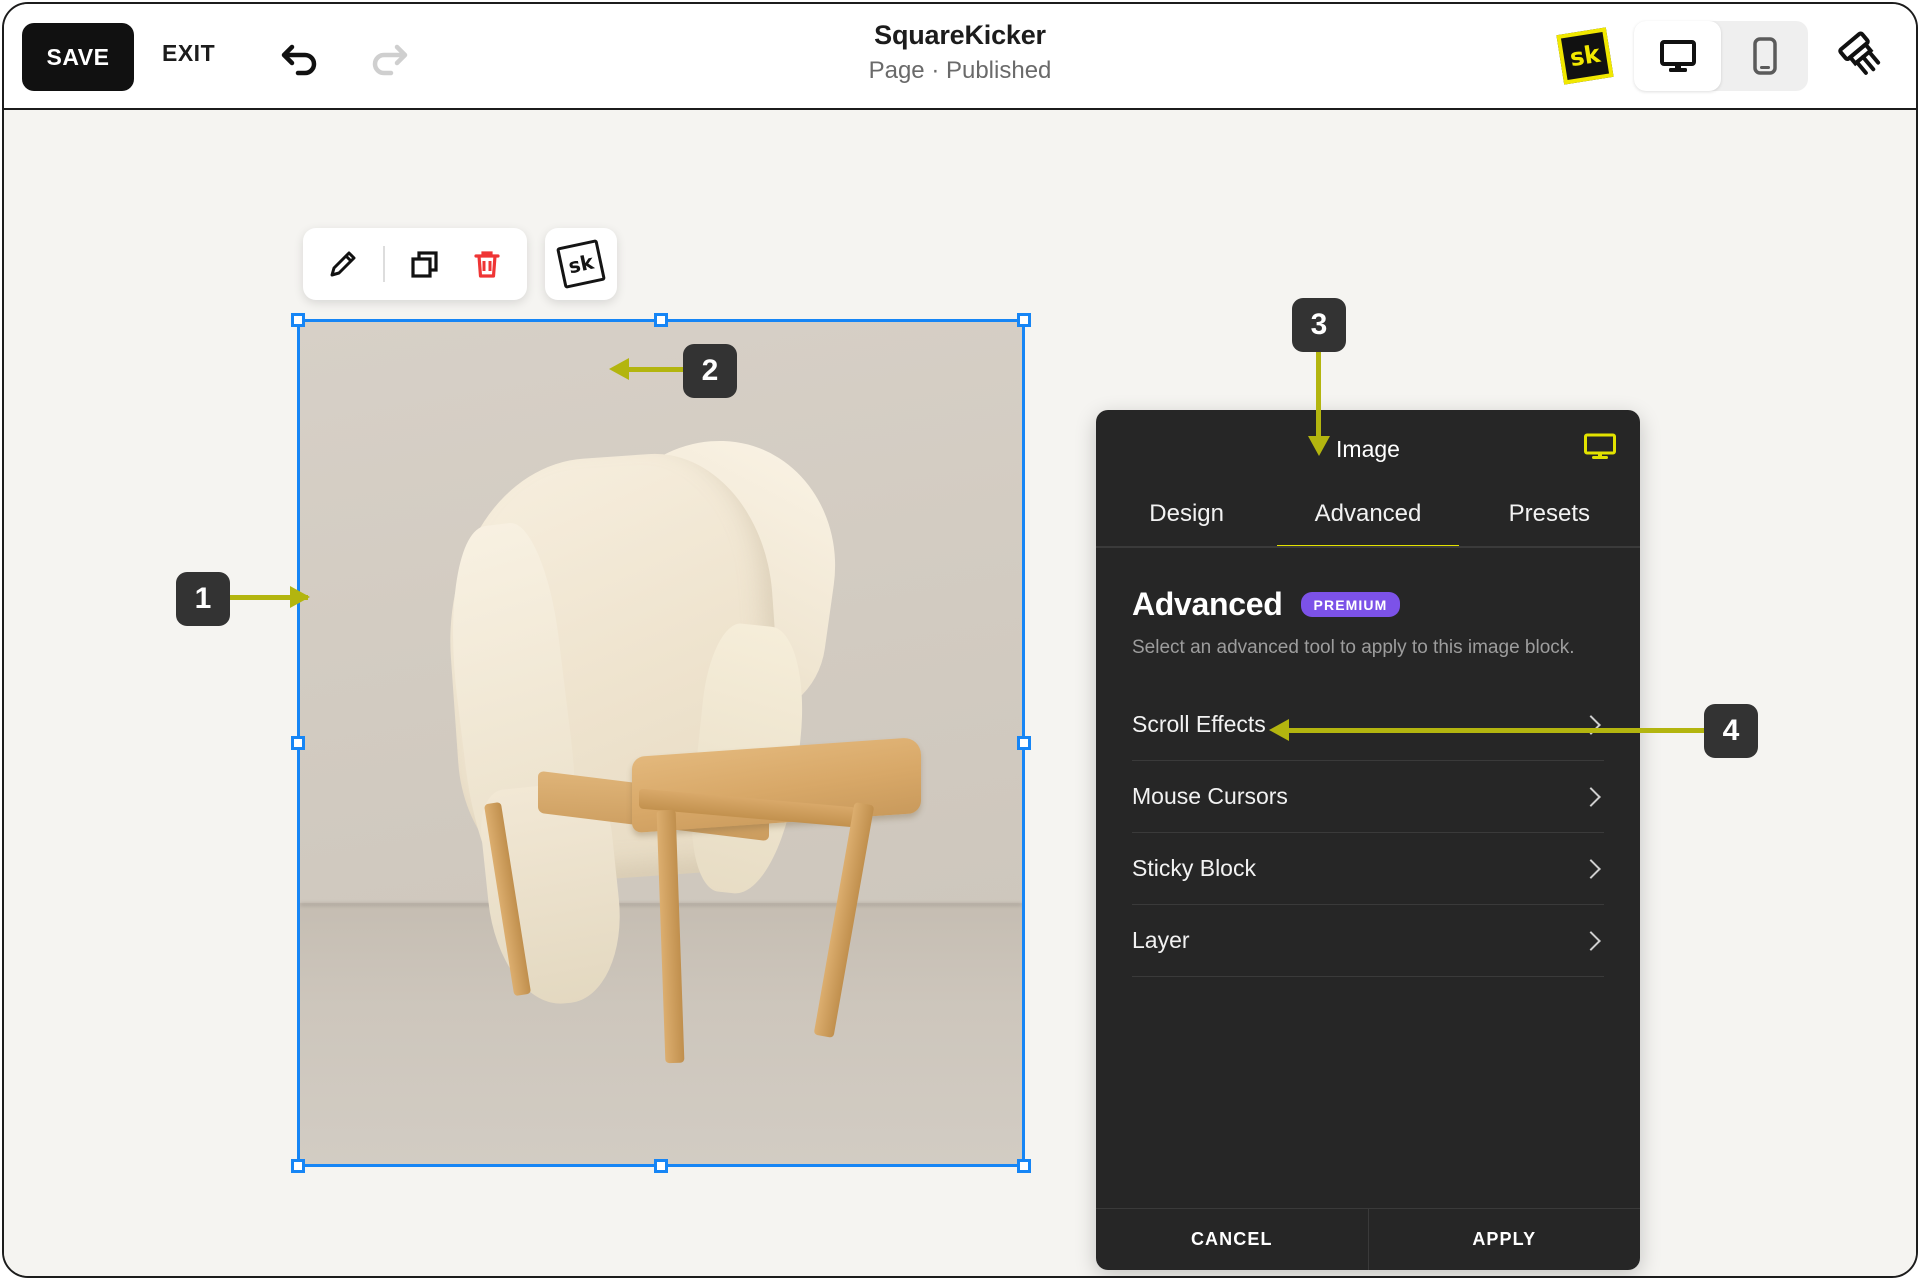 The image size is (1920, 1280). I want to click on save-button-label: SAVE, so click(78, 56).